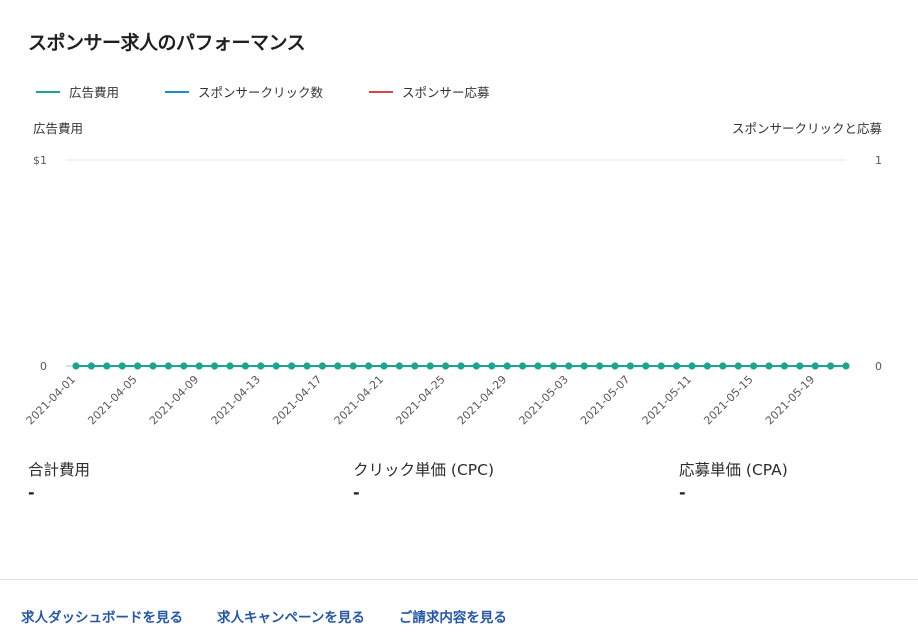 The width and height of the screenshot is (918, 642). I want to click on legend-item-sponsor-clicks: スポンサークリック数, so click(244, 91).